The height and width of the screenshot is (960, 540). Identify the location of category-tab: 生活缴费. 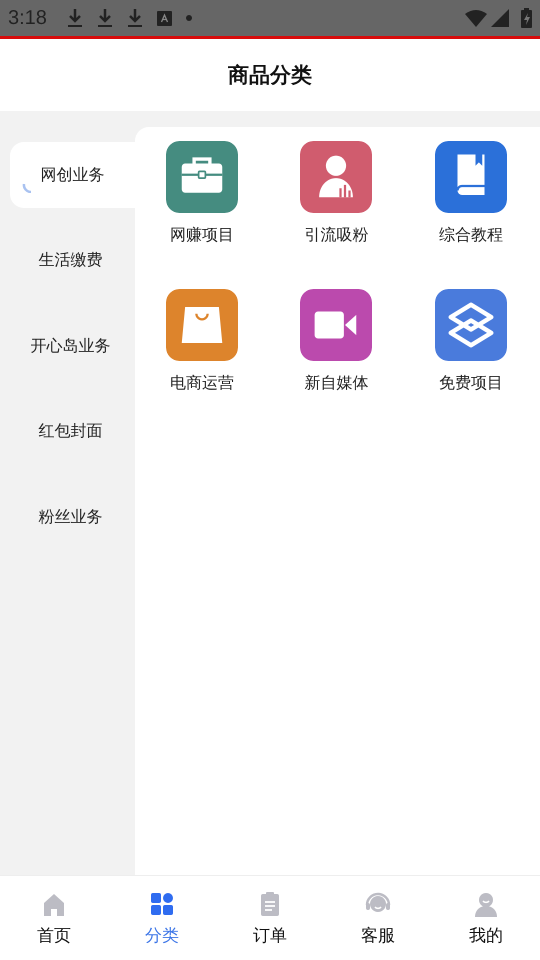
(67, 261).